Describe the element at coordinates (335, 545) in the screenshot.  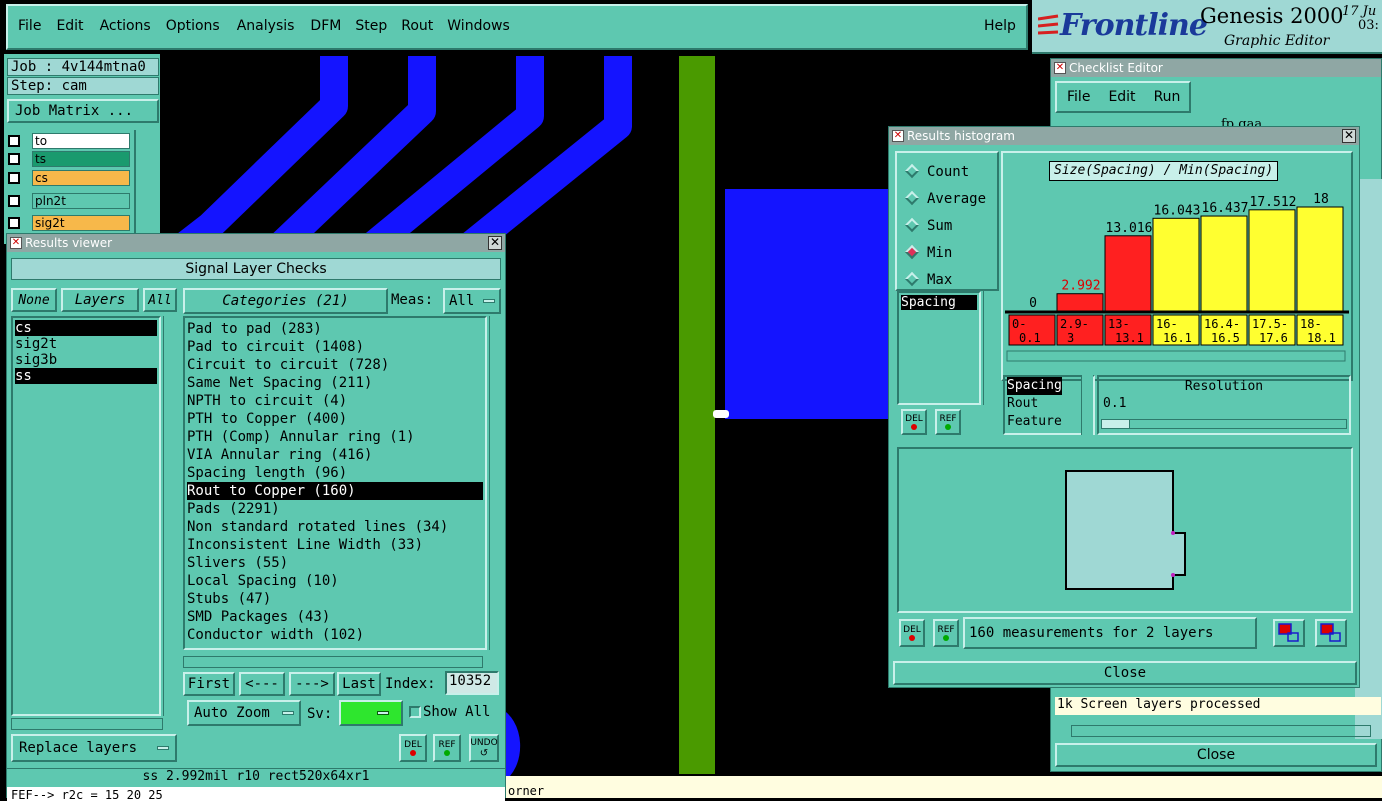
I see `category-item: Inconsistent Line Width (33)` at that location.